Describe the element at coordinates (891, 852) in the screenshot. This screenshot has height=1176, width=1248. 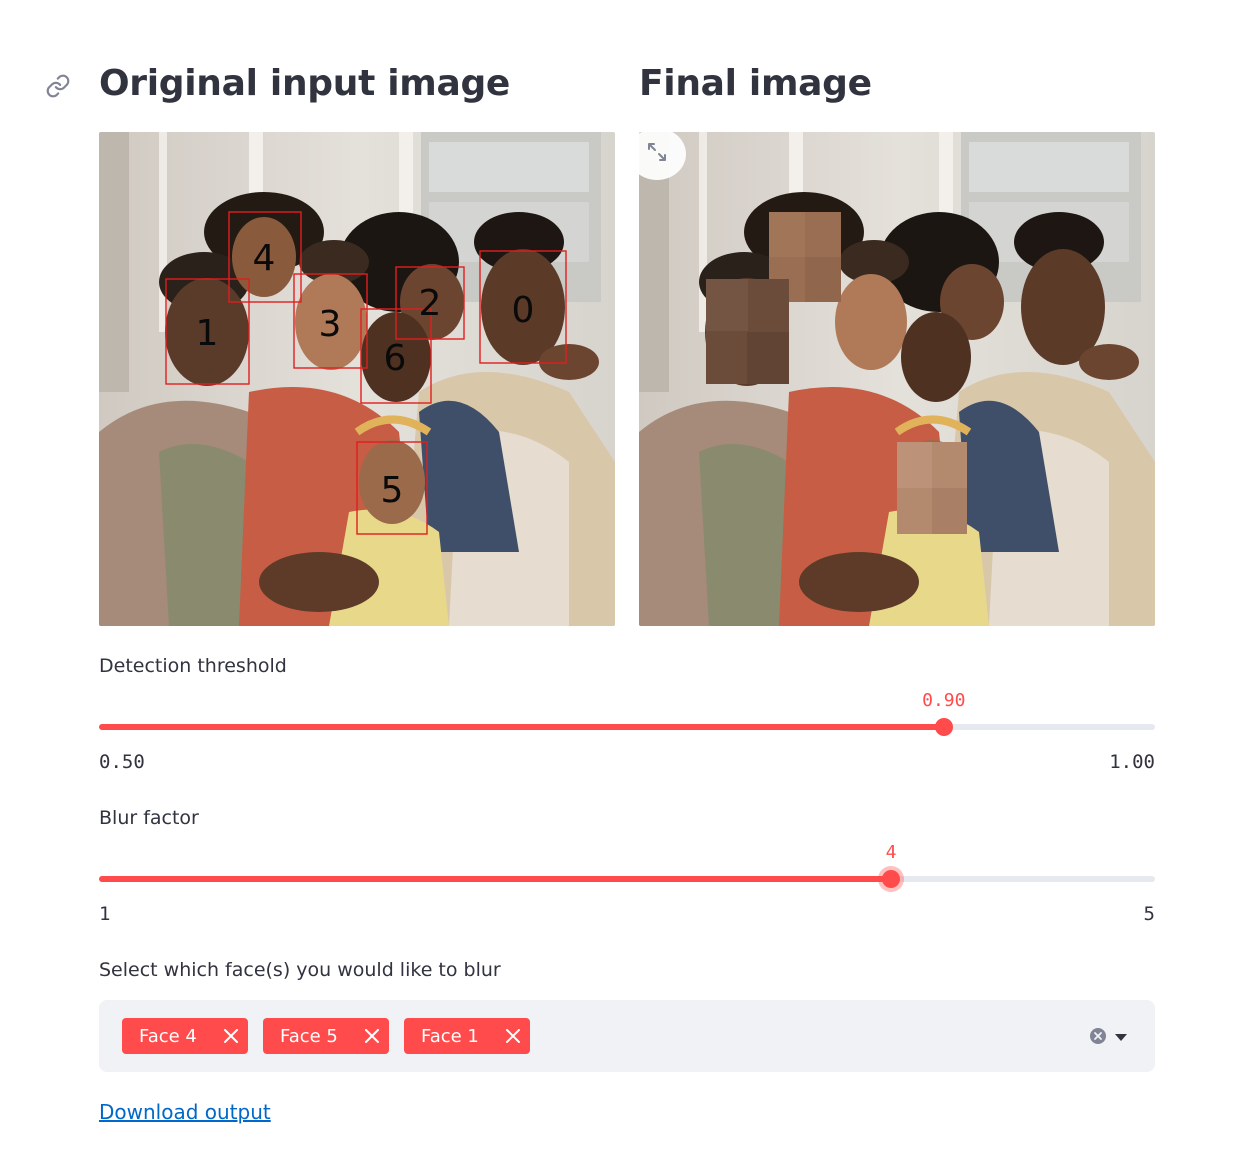
I see `slider-current-value: 4` at that location.